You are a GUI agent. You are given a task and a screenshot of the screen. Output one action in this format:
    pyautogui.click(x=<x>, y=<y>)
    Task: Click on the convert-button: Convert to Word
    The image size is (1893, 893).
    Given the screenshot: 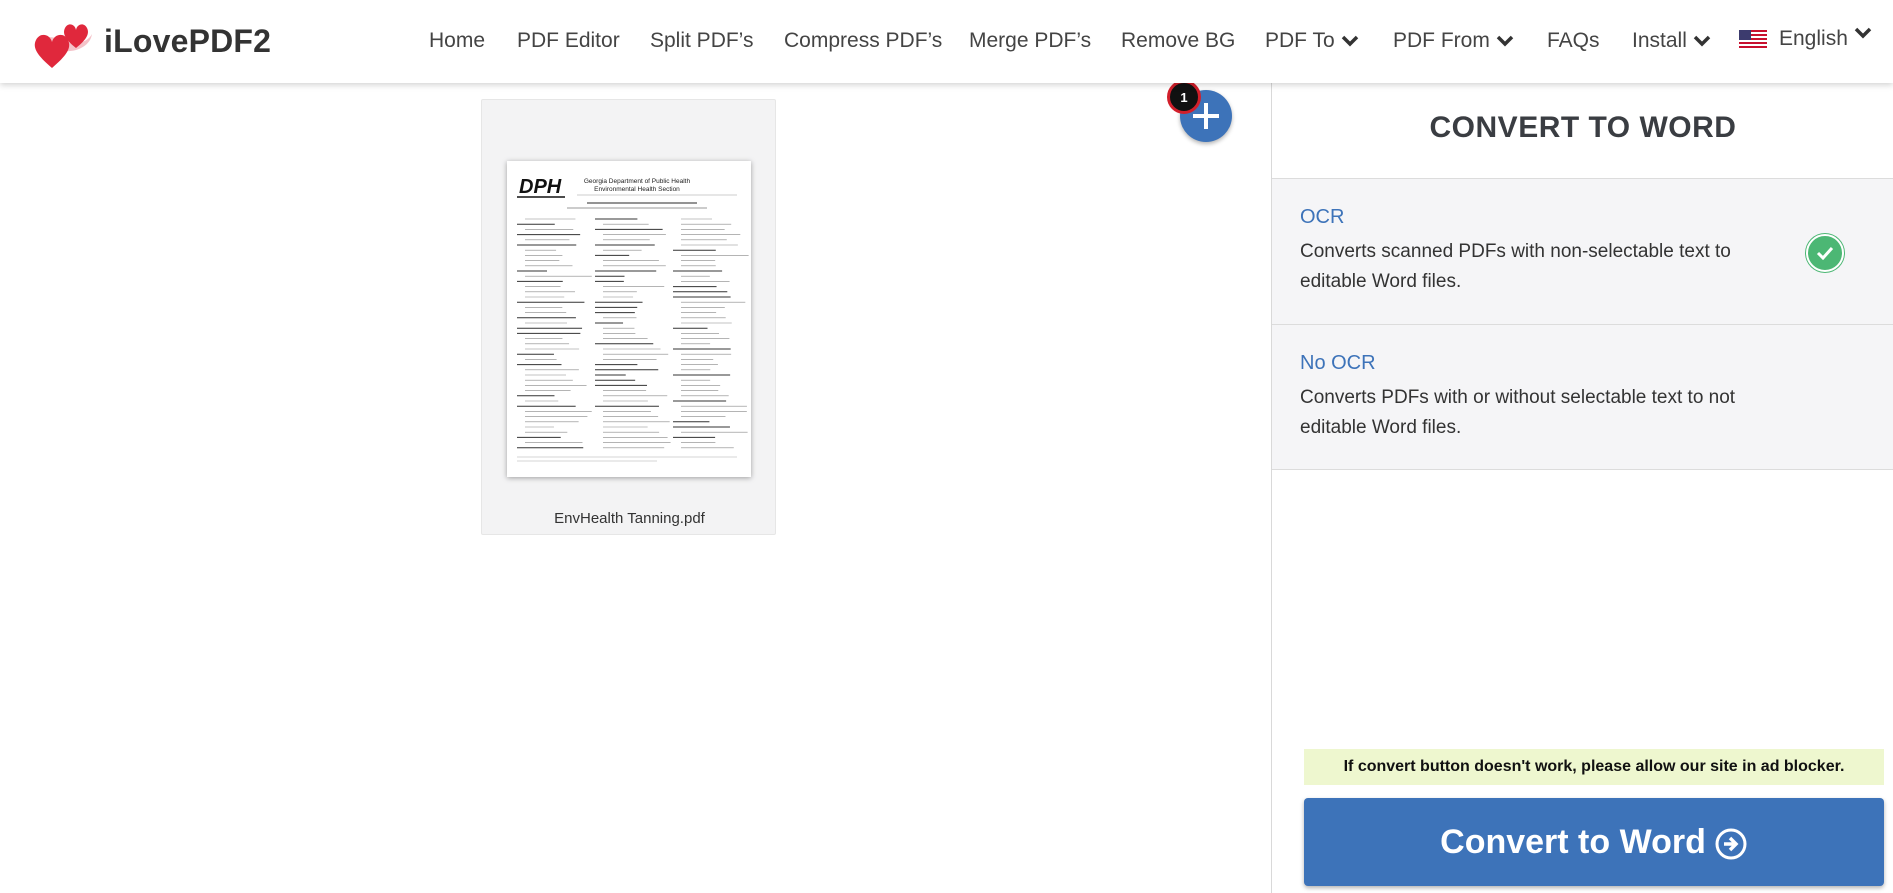 What is the action you would take?
    pyautogui.click(x=1594, y=842)
    